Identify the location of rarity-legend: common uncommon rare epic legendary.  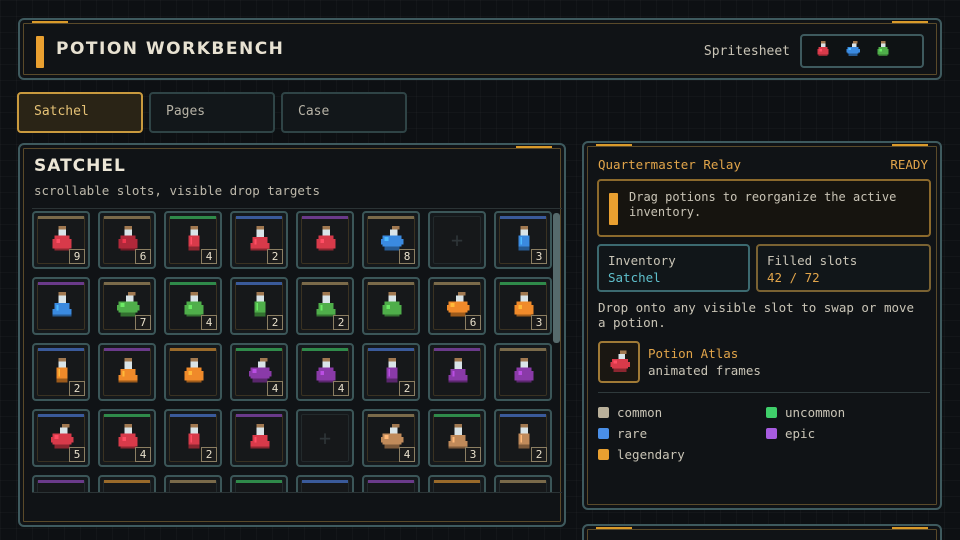
(764, 433).